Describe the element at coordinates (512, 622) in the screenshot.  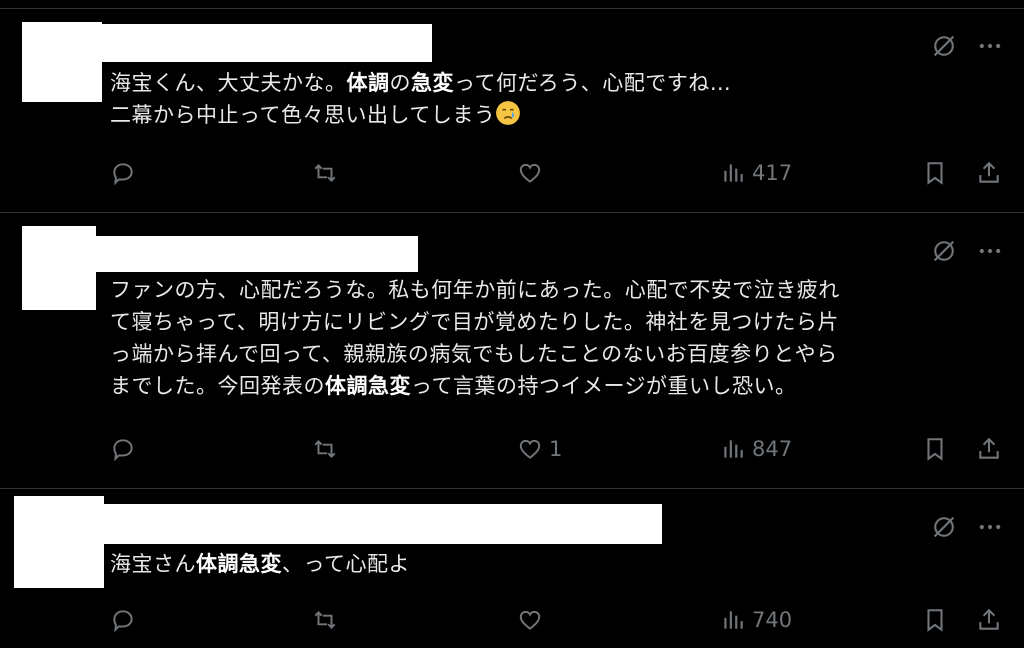
I see `tweet-actions: 740` at that location.